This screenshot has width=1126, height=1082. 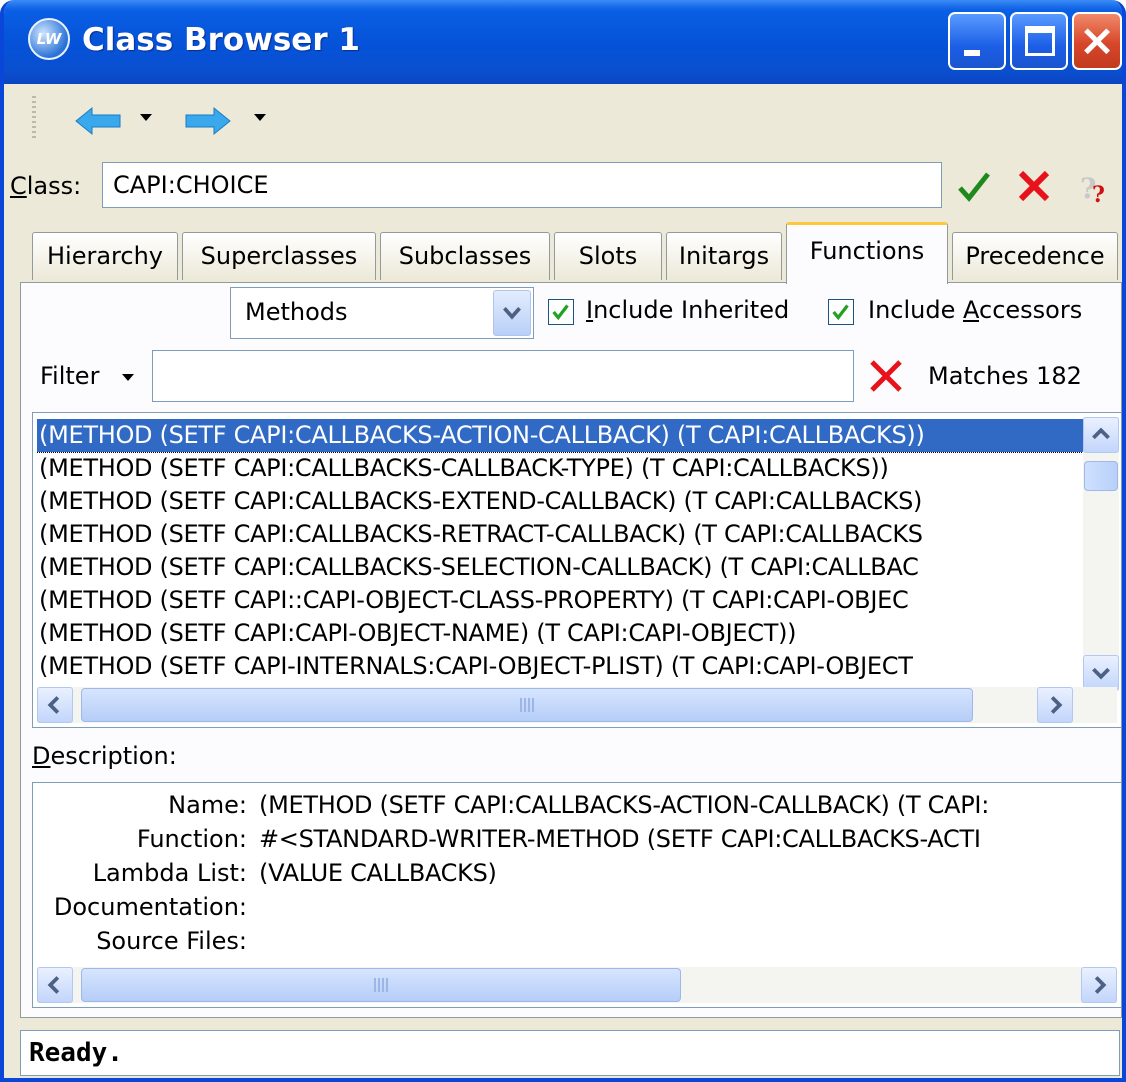 What do you see at coordinates (207, 805) in the screenshot?
I see `description-key: Name:` at bounding box center [207, 805].